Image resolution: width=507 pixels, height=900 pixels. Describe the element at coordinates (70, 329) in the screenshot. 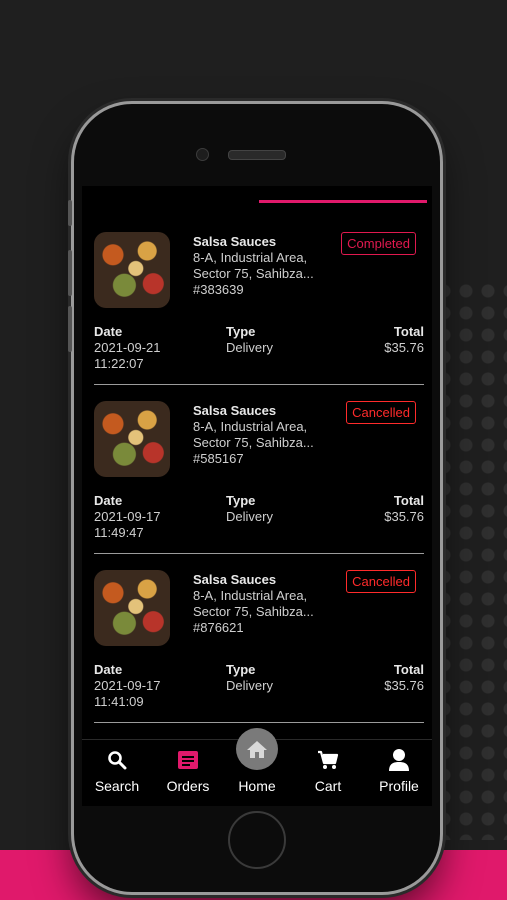

I see `volume-down-button` at that location.